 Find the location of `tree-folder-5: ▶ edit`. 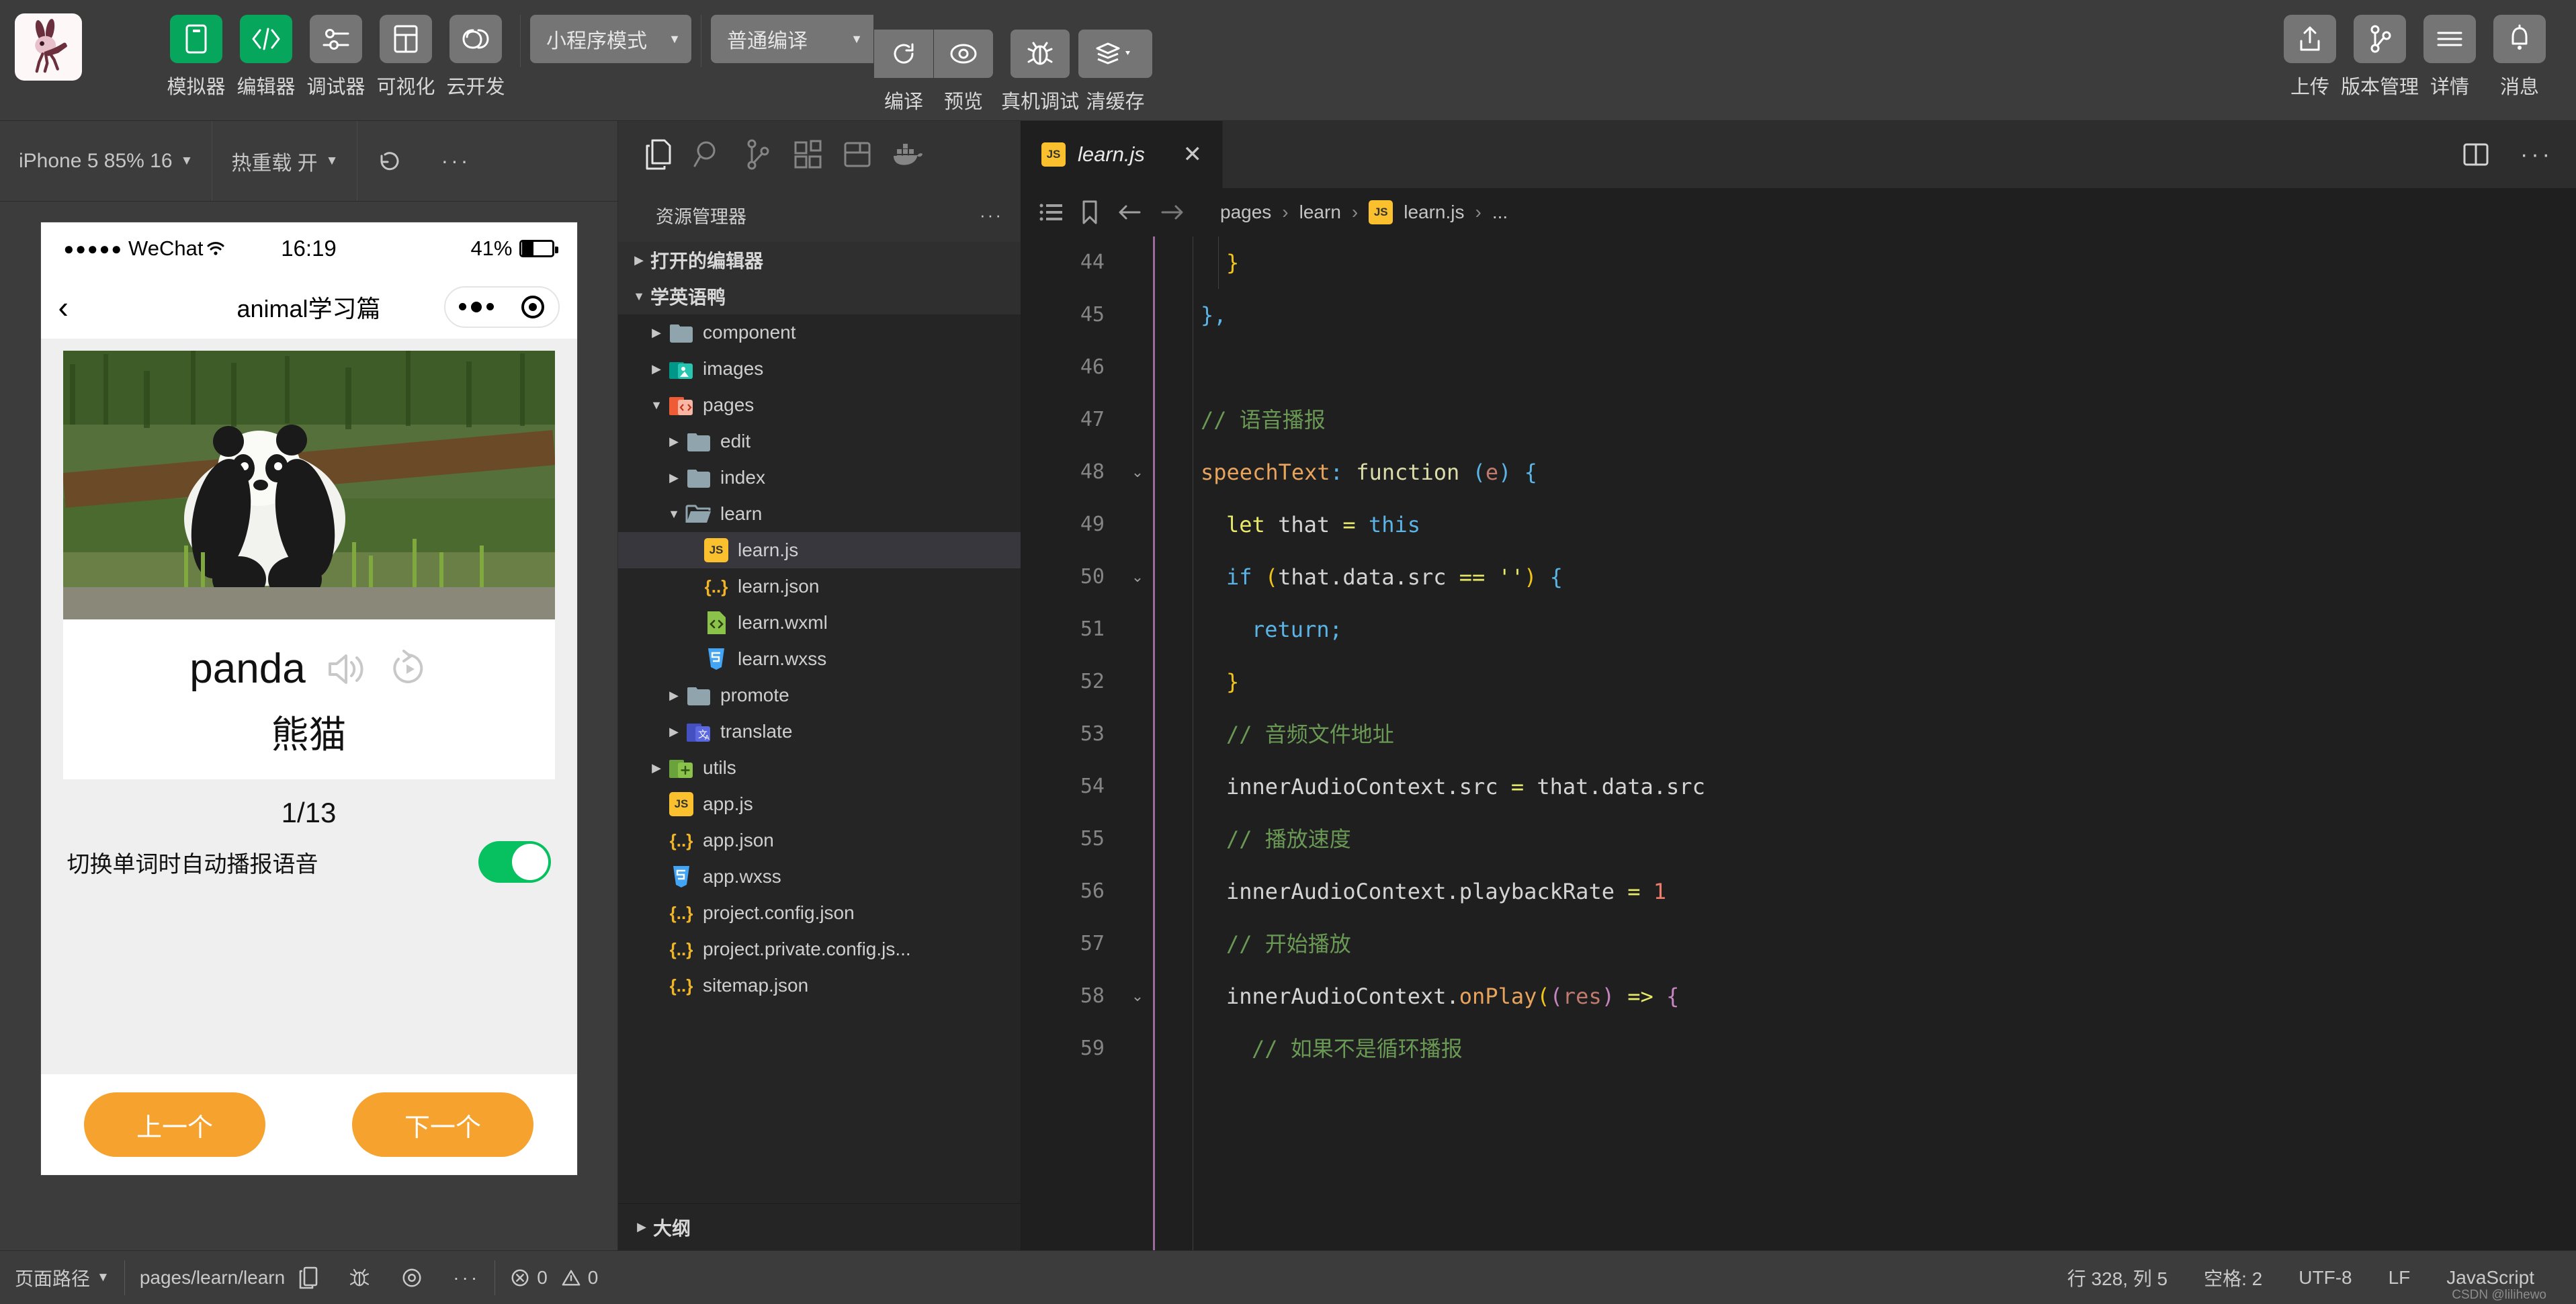

tree-folder-5: ▶ edit is located at coordinates (819, 441).